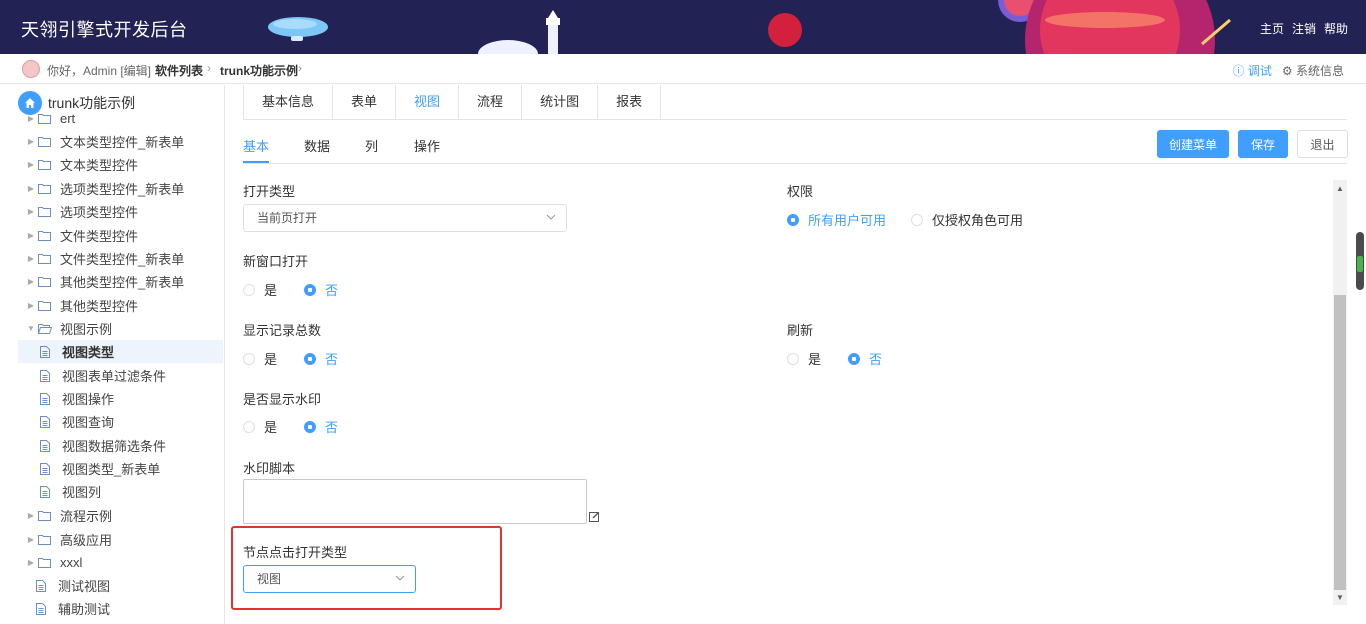 Image resolution: width=1366 pixels, height=624 pixels. Describe the element at coordinates (1336, 28) in the screenshot. I see `help-link: 帮助` at that location.